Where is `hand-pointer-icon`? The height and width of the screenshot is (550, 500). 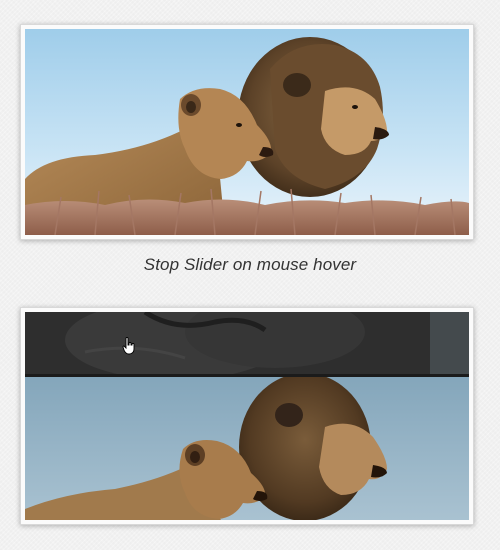
hand-pointer-icon is located at coordinates (129, 346).